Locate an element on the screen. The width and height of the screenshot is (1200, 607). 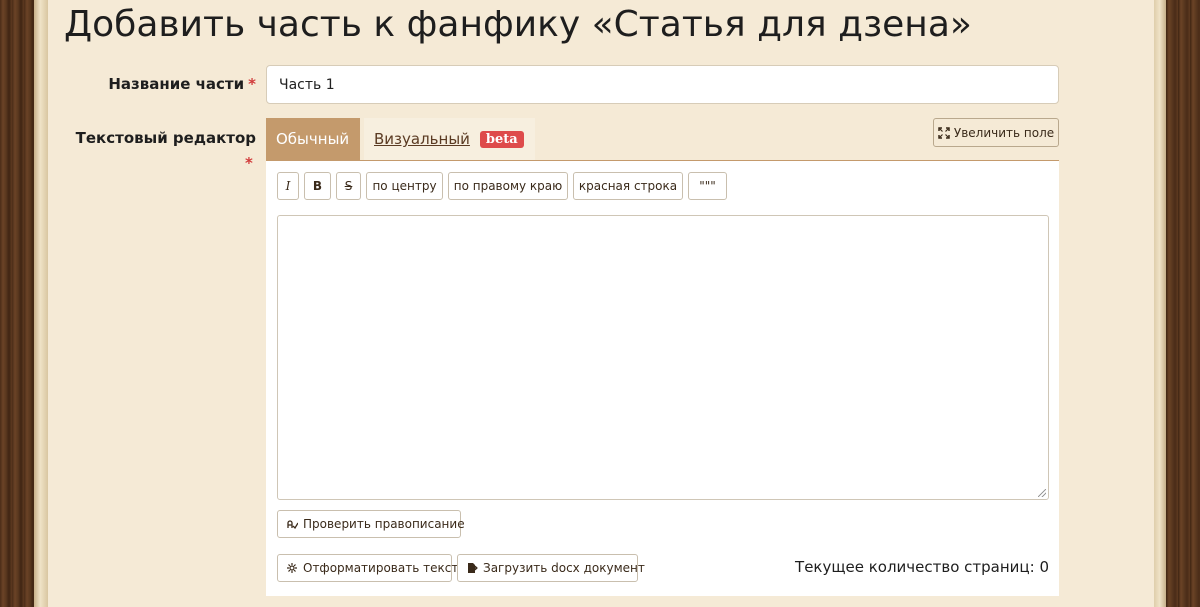
expand-field-label: Увеличить поле is located at coordinates (1004, 132).